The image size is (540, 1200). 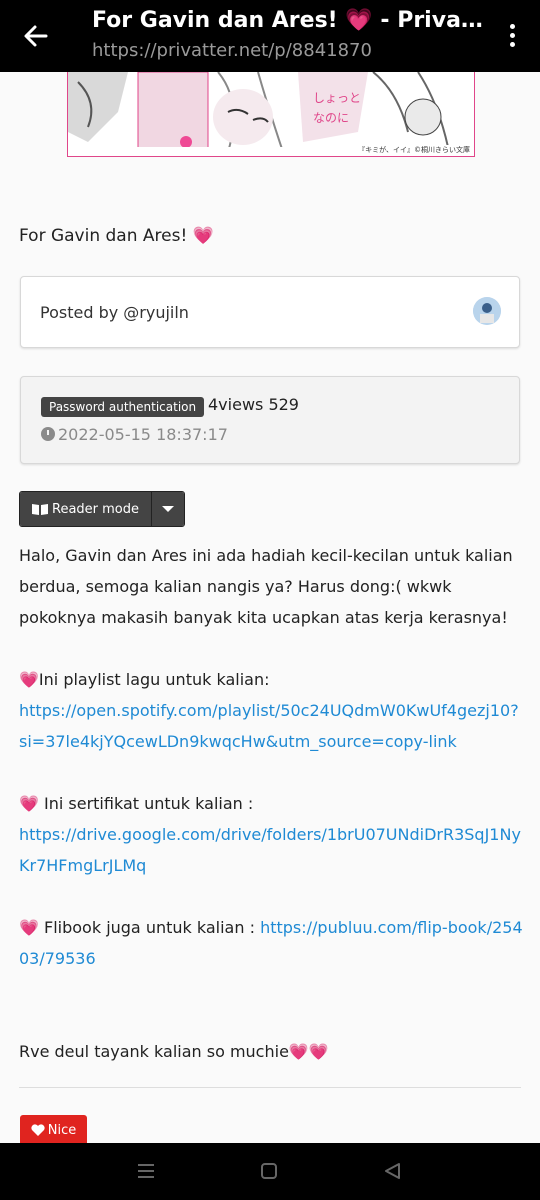 What do you see at coordinates (232, 50) in the screenshot?
I see `url-text: https://privatter.net/p/8841870` at bounding box center [232, 50].